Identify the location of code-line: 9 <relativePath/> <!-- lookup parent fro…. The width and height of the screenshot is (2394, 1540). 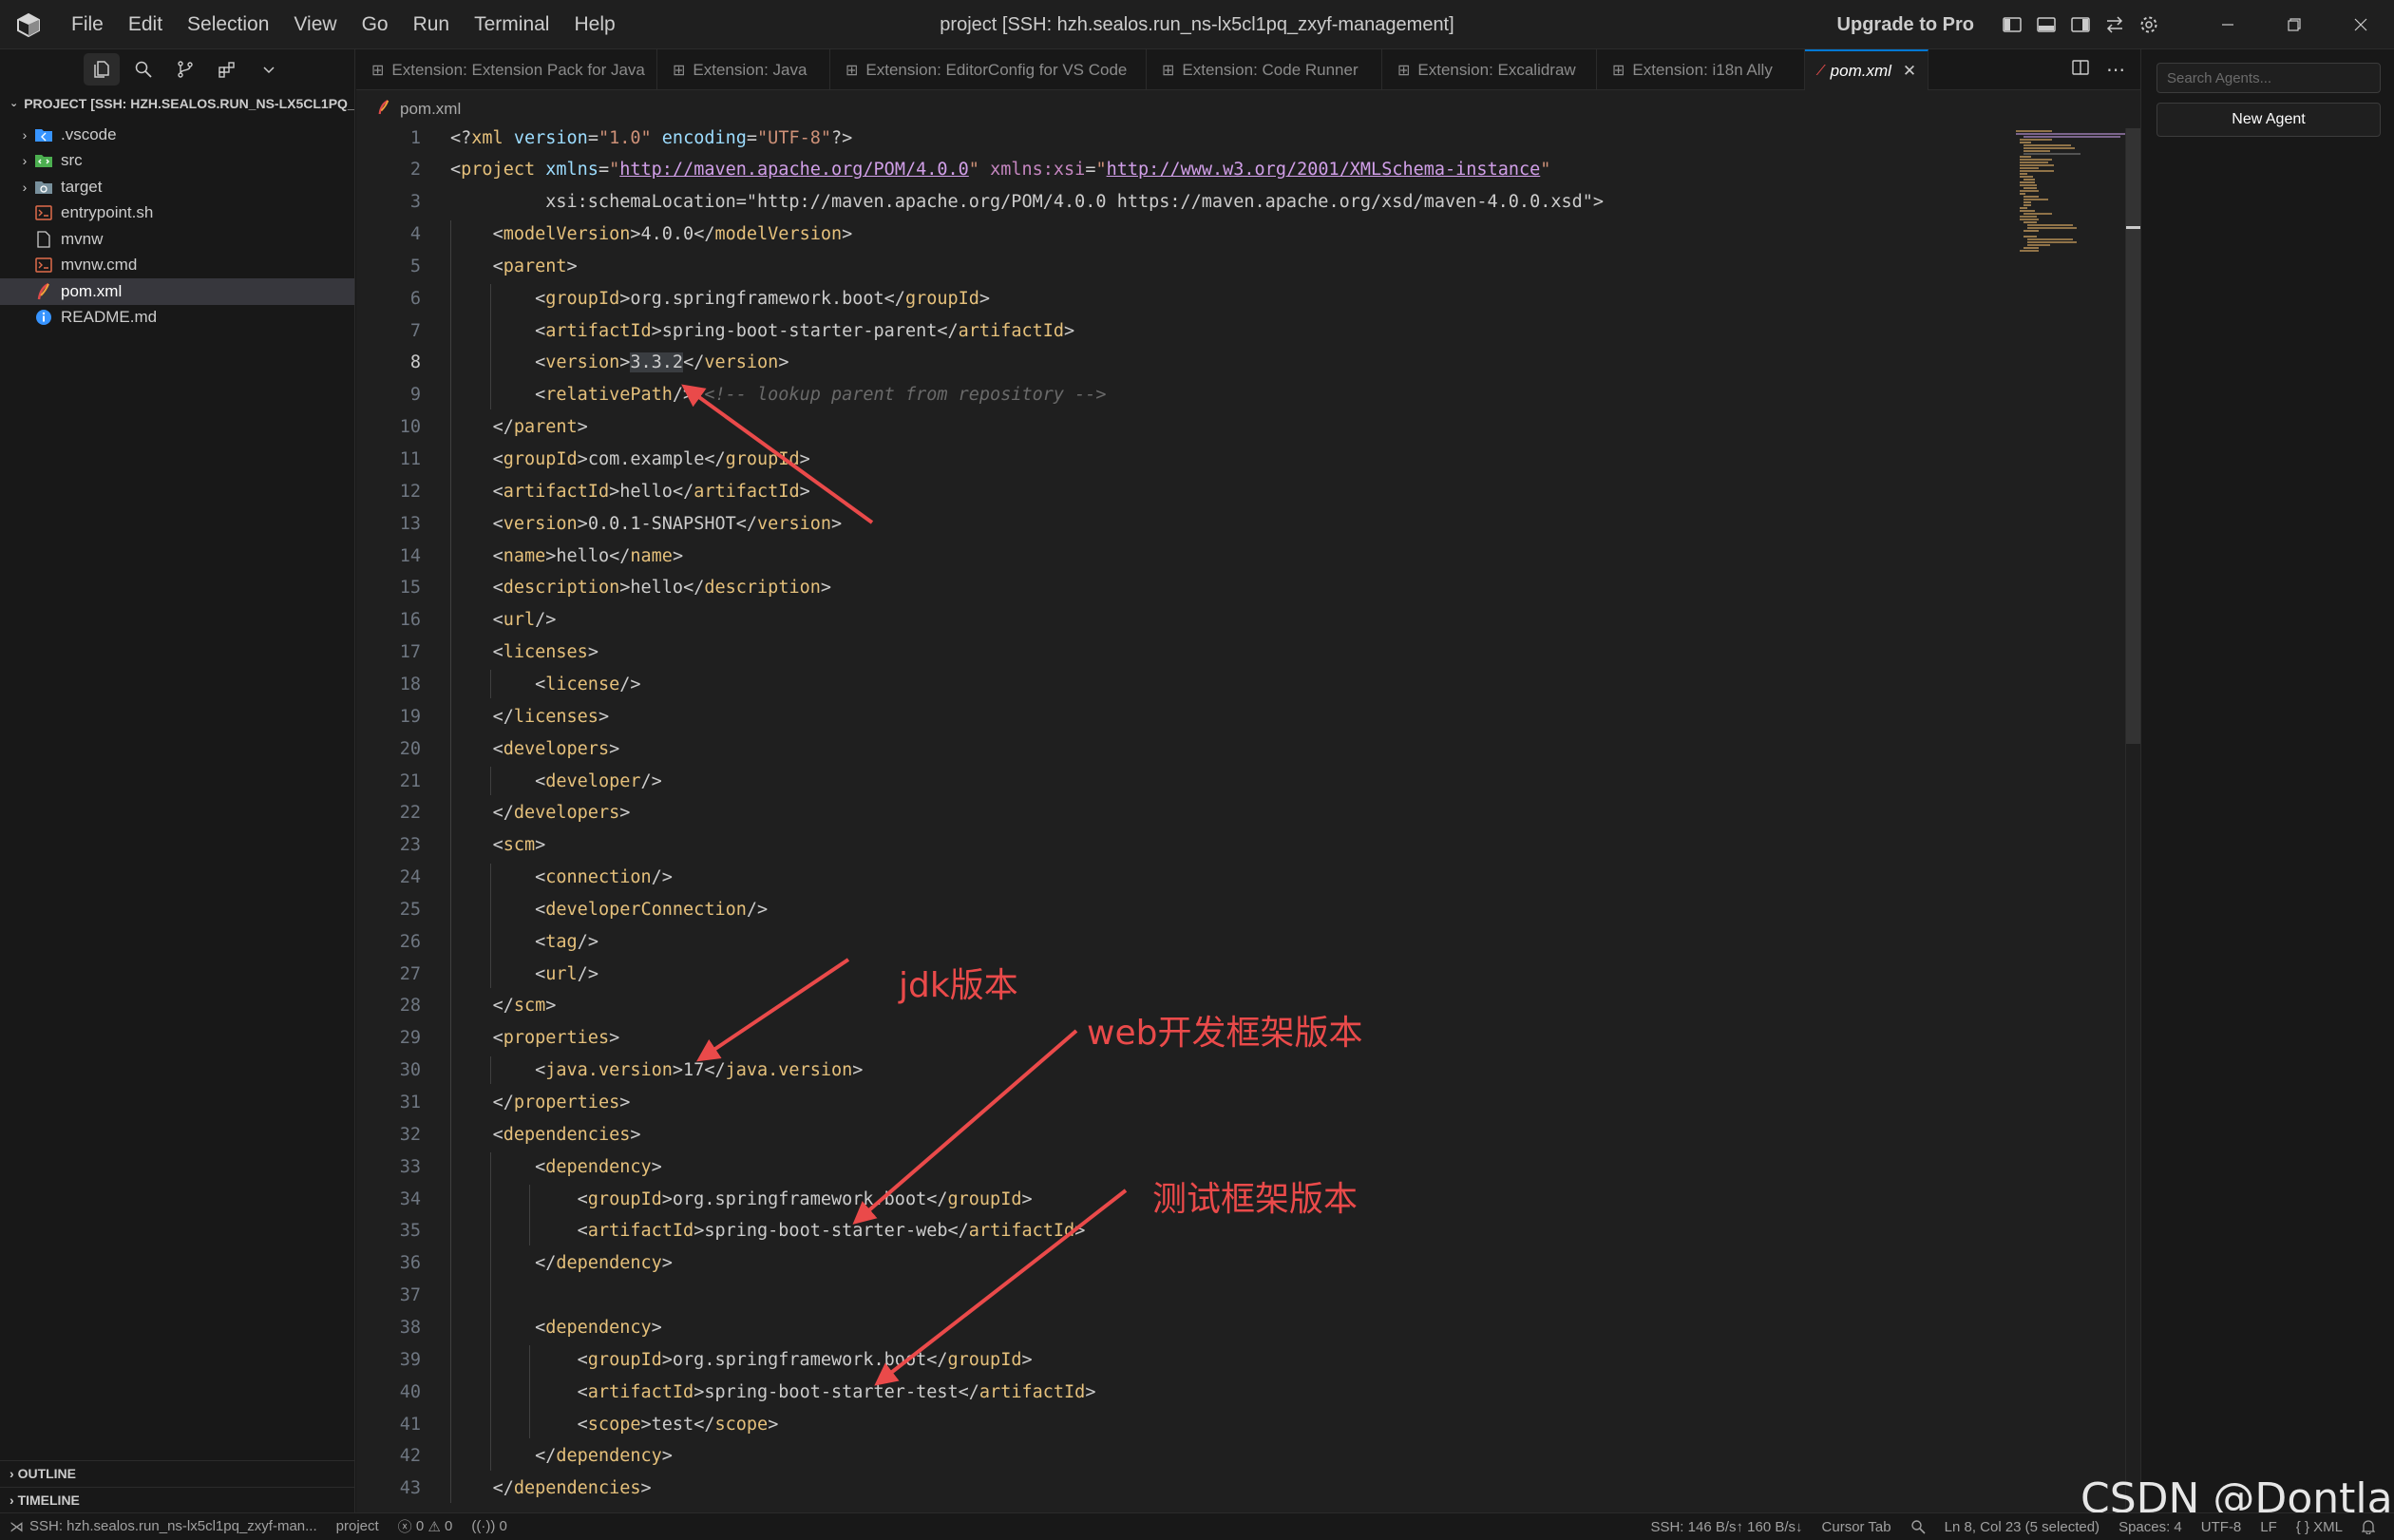
(731, 395).